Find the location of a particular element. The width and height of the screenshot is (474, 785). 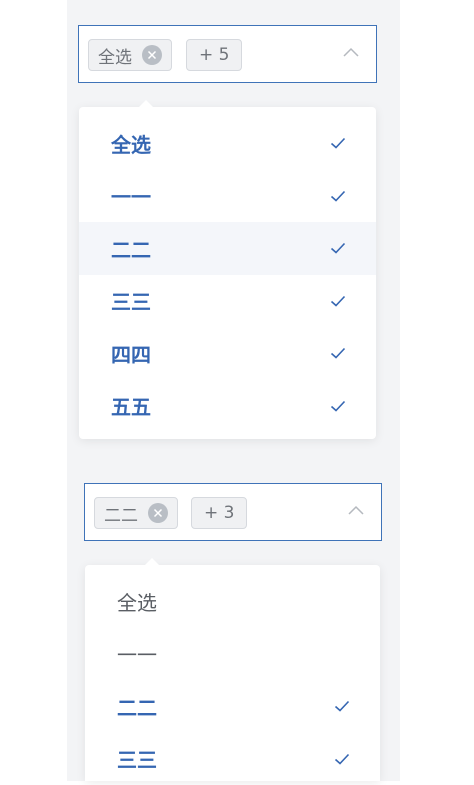

selected-tag-label: 二二 is located at coordinates (121, 513).